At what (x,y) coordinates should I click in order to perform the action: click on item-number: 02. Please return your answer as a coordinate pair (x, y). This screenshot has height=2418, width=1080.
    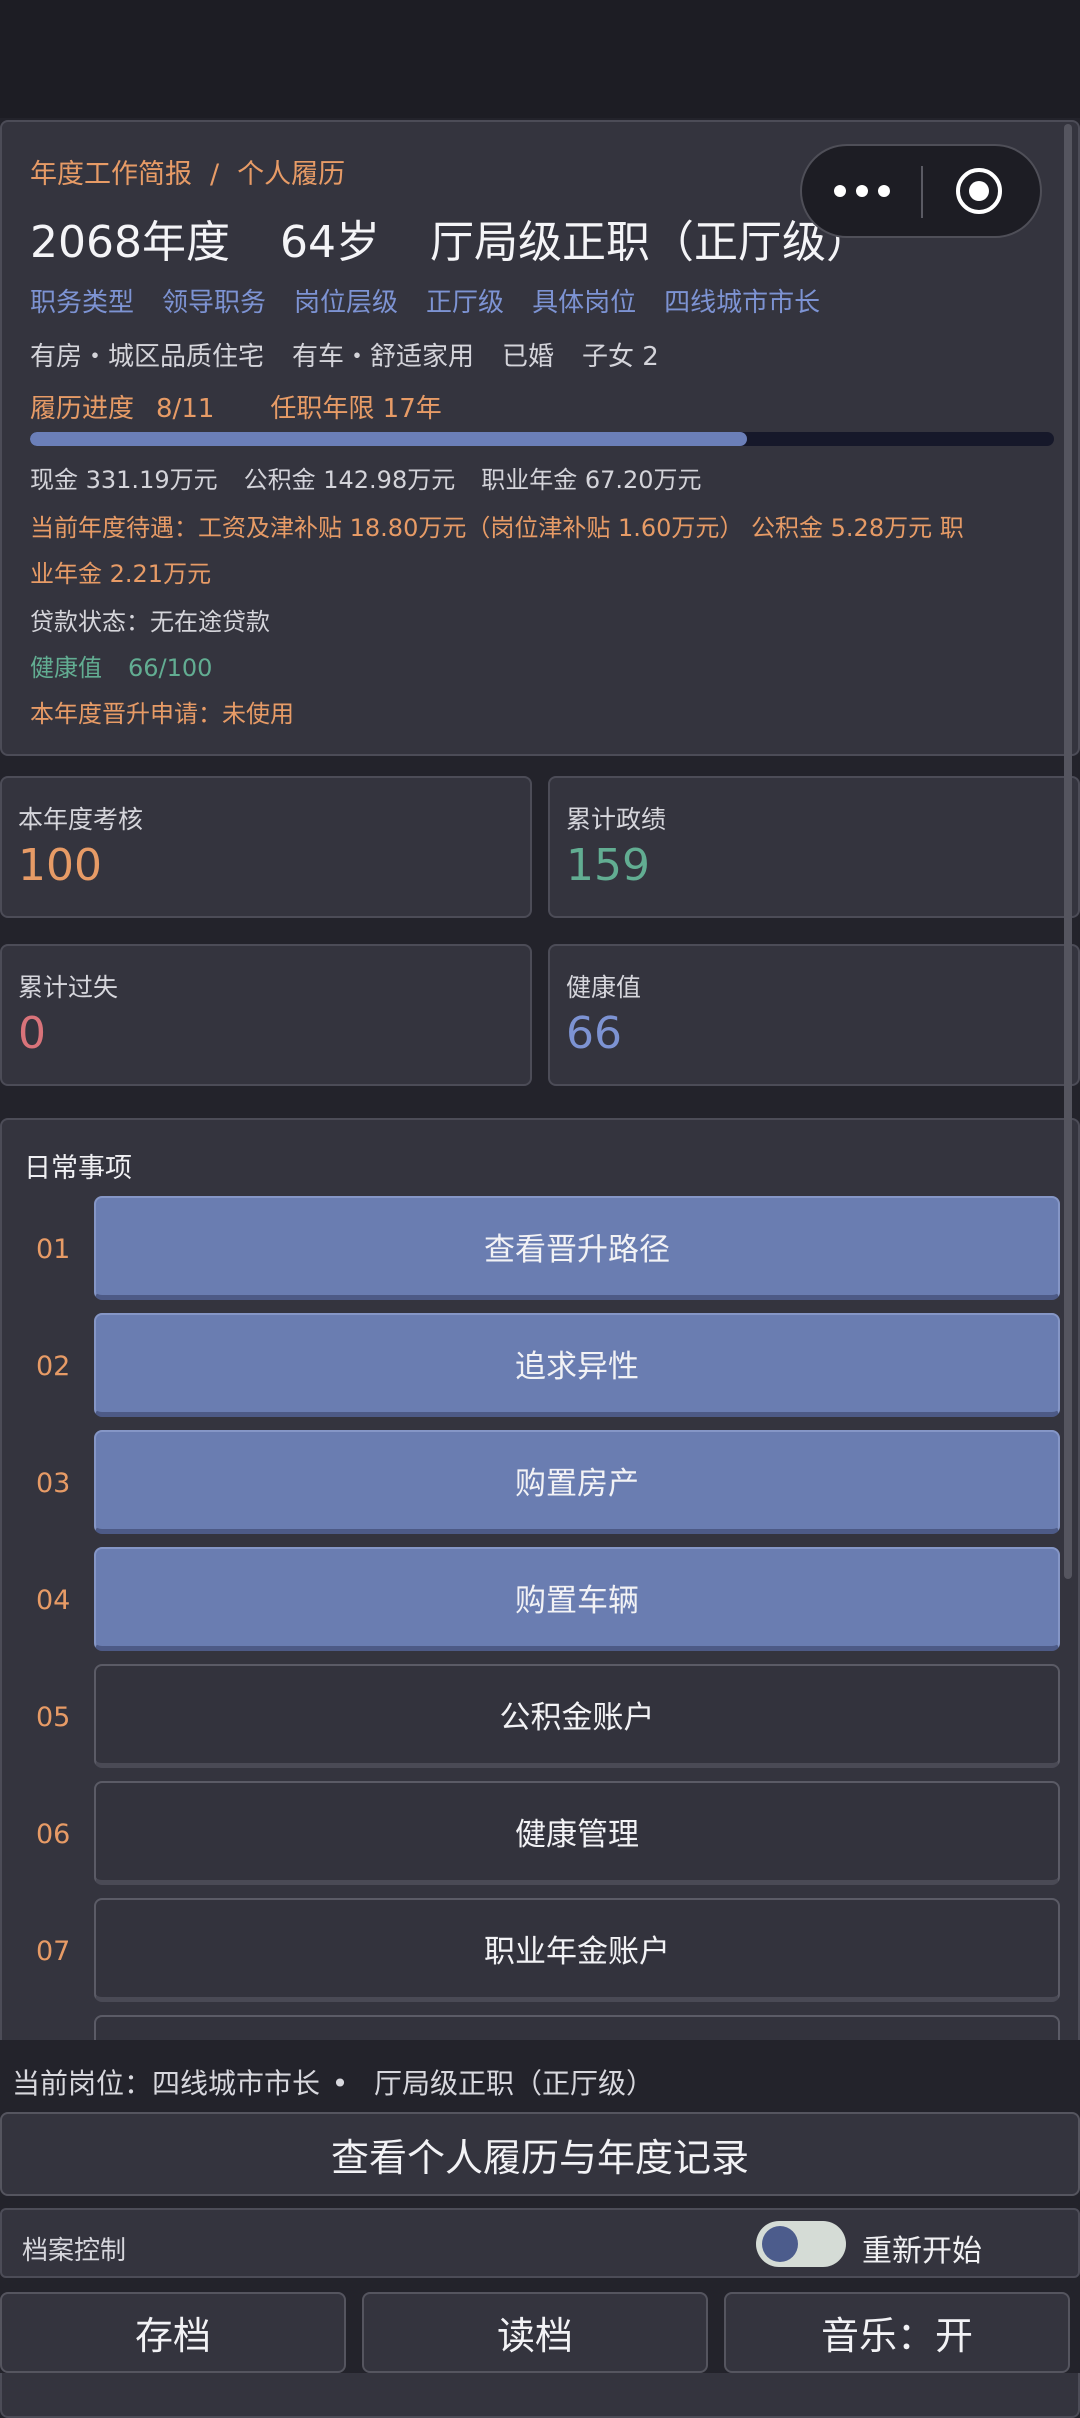
    Looking at the image, I should click on (53, 1366).